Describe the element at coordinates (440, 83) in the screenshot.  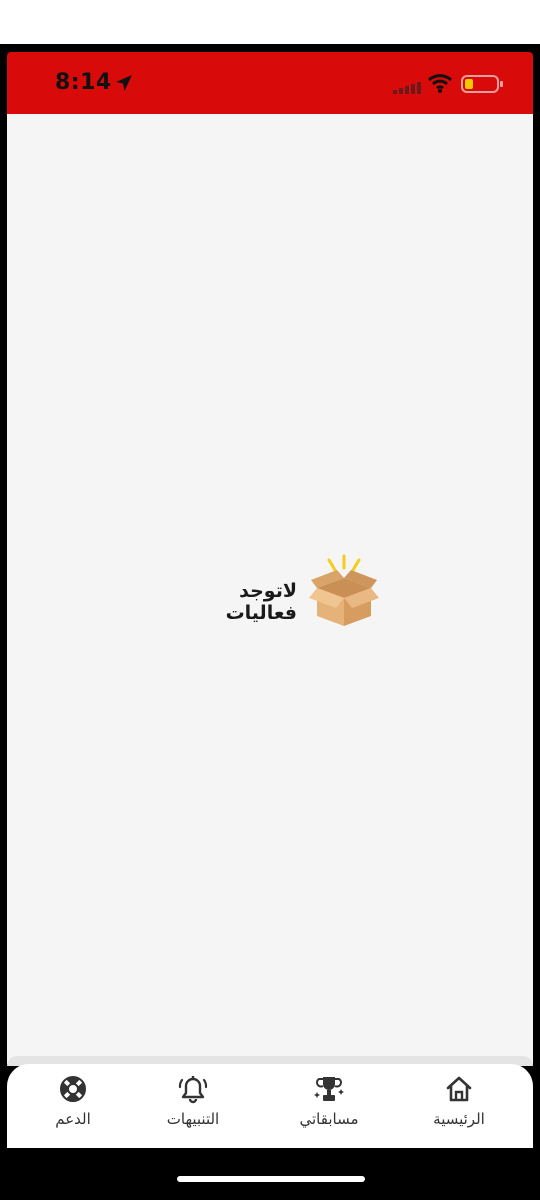
I see `wifi-icon` at that location.